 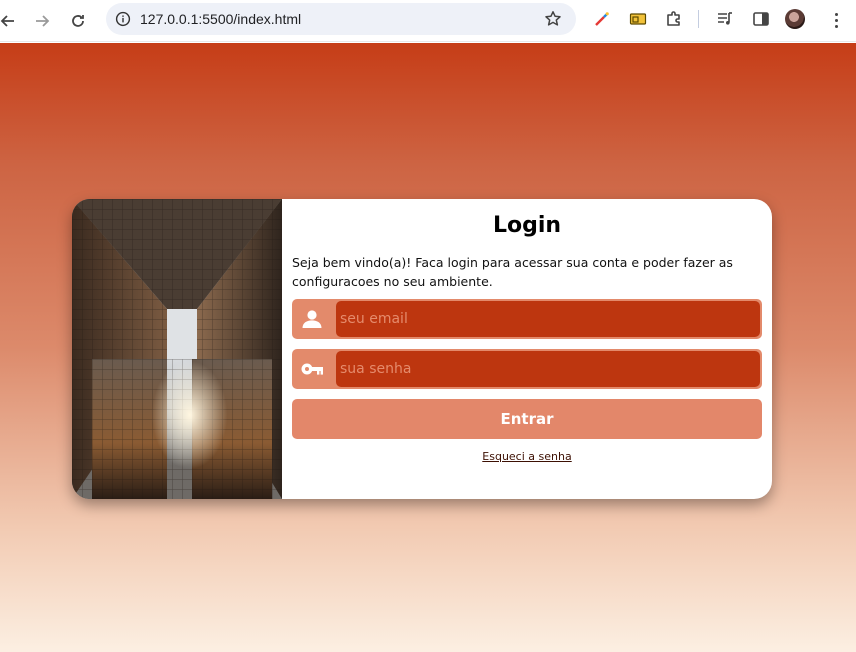 I want to click on password-field-wrapper, so click(x=527, y=369).